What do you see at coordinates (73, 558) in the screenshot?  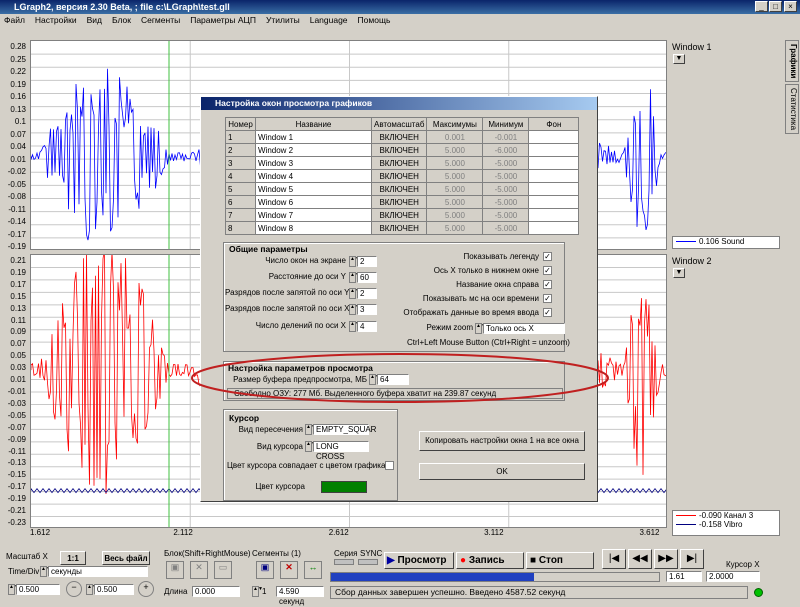 I see `scale-1-1-button: 1:1` at bounding box center [73, 558].